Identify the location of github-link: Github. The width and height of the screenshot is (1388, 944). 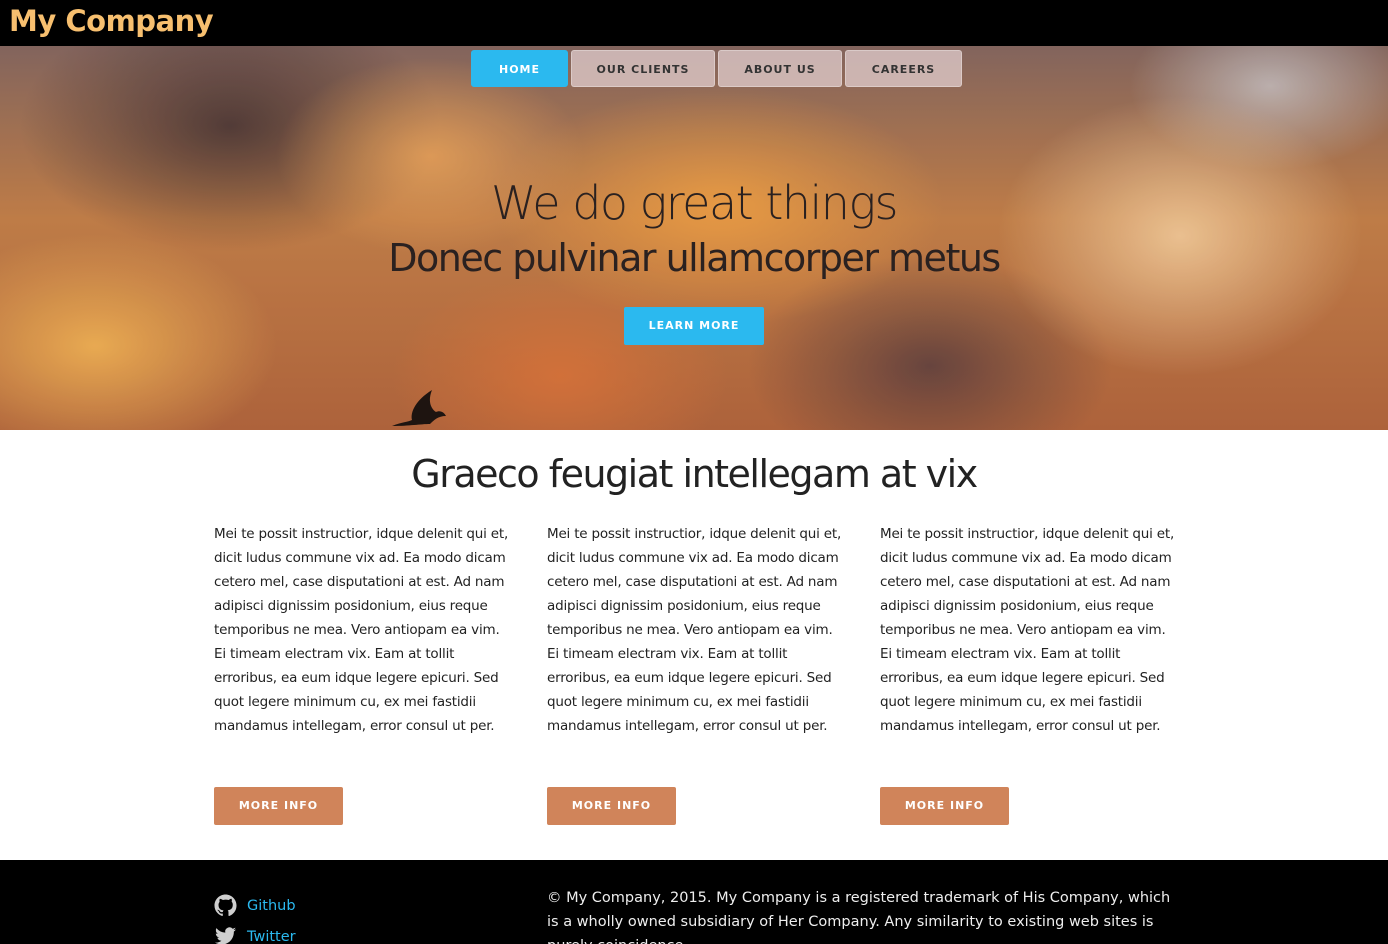
(255, 905).